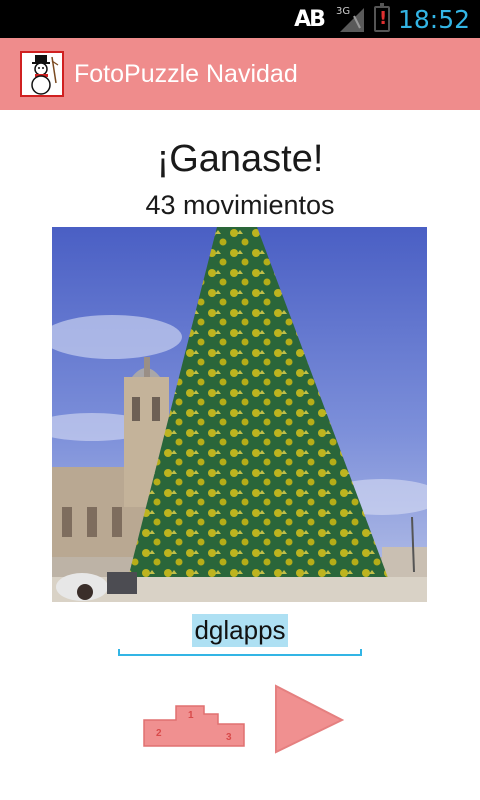 The width and height of the screenshot is (480, 800). What do you see at coordinates (351, 19) in the screenshot?
I see `signal-icon: 3G` at bounding box center [351, 19].